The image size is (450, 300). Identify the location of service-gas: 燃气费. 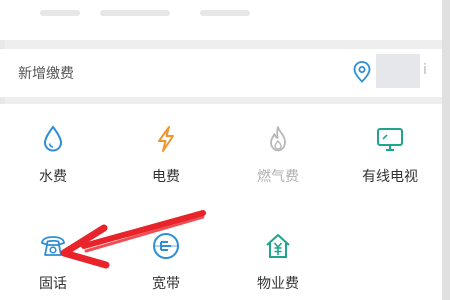
(278, 155).